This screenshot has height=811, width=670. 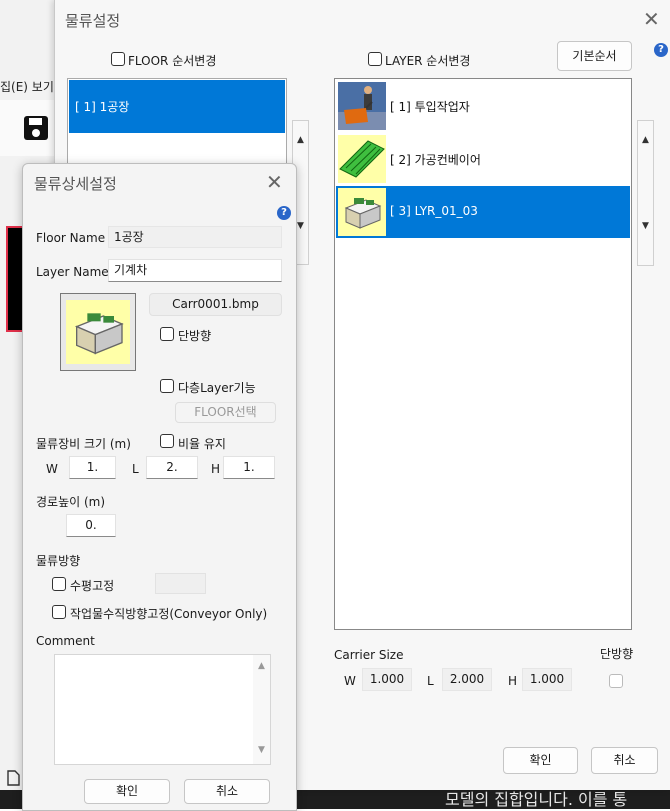 I want to click on layer-list-item: [ 3] LYR_01_03, so click(x=483, y=212).